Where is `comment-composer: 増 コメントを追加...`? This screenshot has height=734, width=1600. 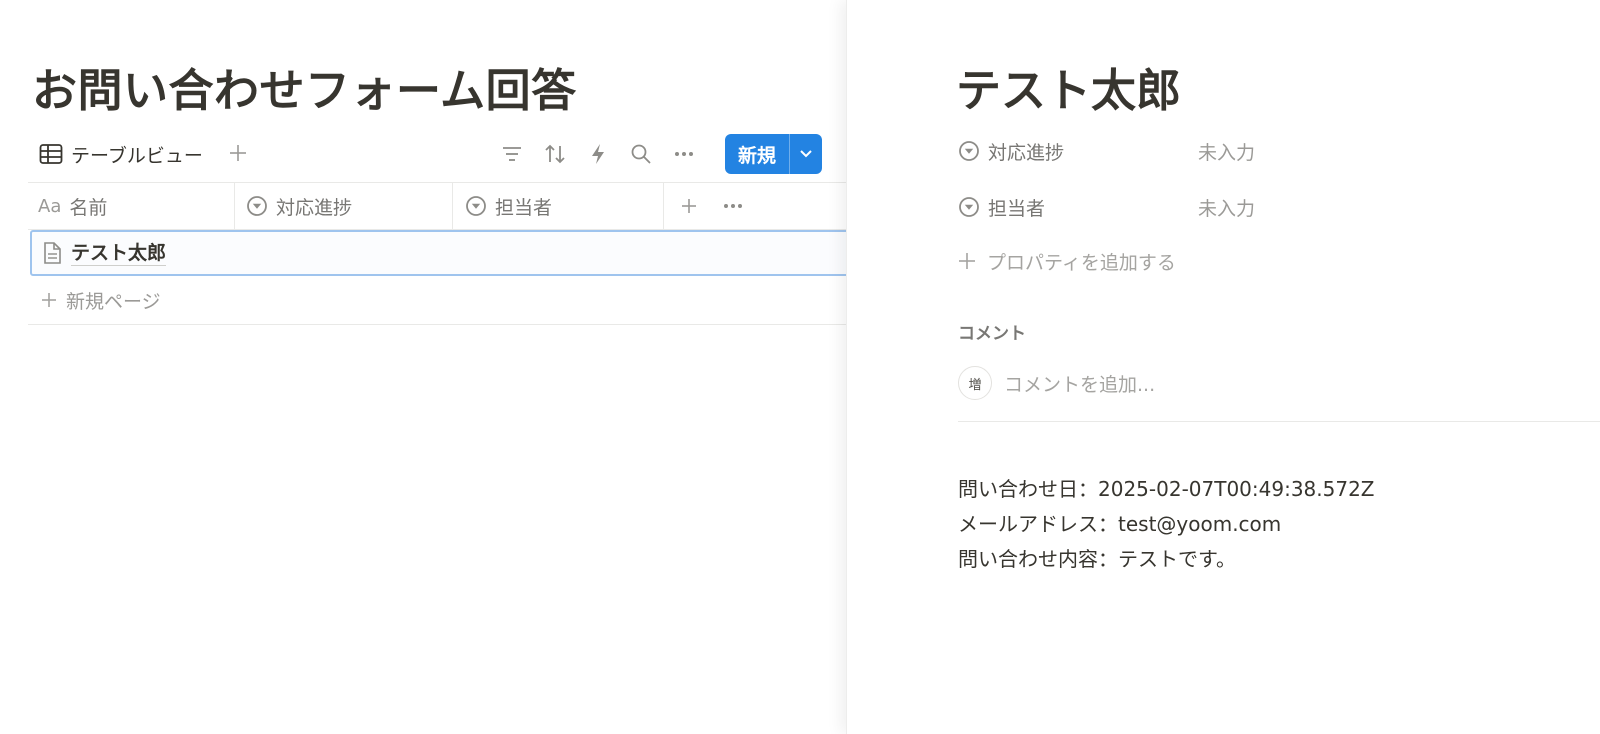
comment-composer: 増 コメントを追加... is located at coordinates (1056, 383).